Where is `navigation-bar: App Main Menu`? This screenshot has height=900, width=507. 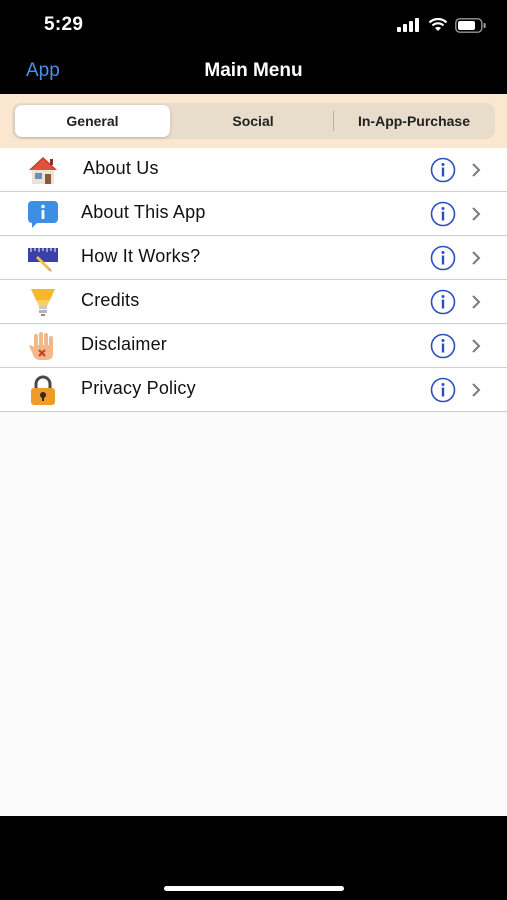 navigation-bar: App Main Menu is located at coordinates (253, 72).